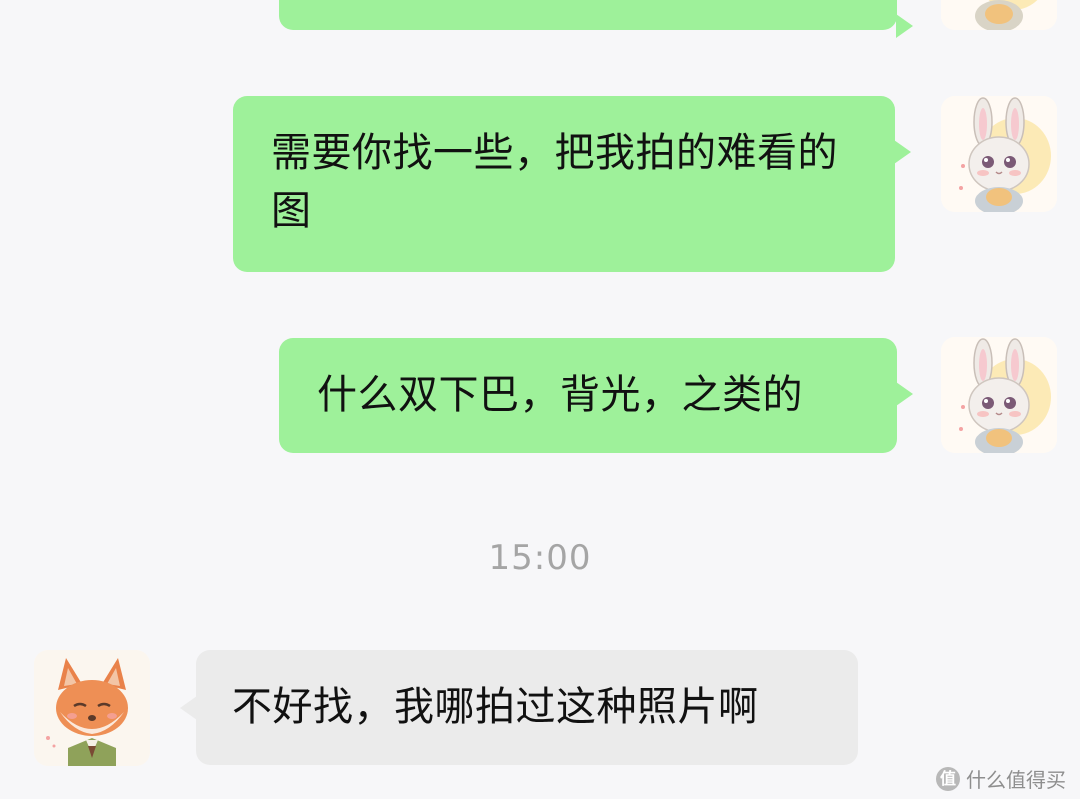 The height and width of the screenshot is (799, 1080). I want to click on contact-avatar, so click(92, 708).